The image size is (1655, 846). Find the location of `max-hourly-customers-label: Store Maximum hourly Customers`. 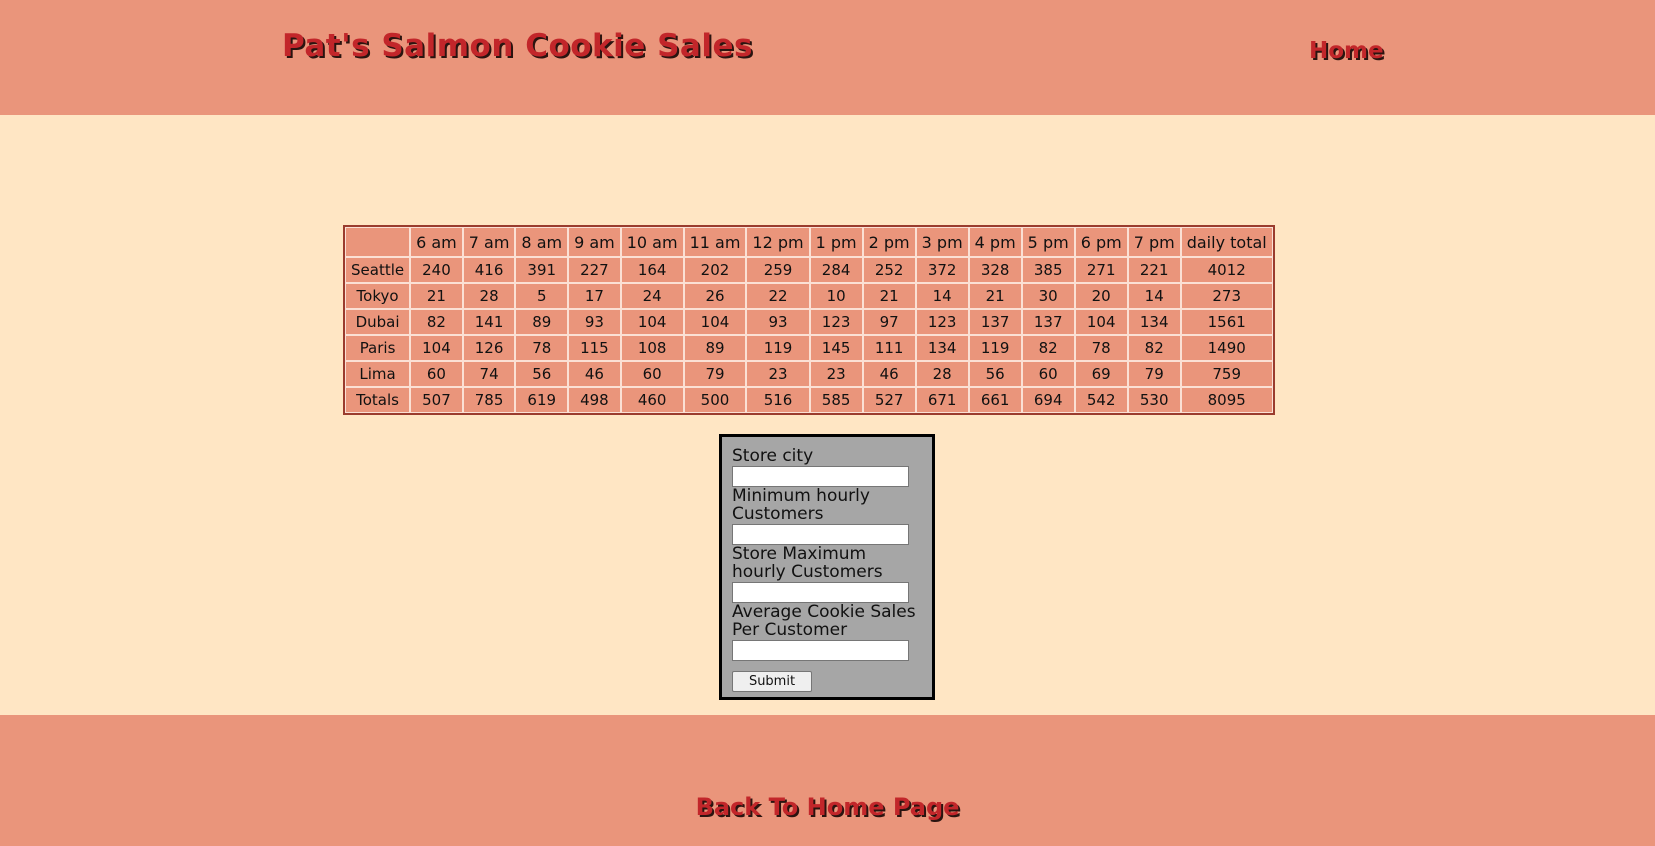

max-hourly-customers-label: Store Maximum hourly Customers is located at coordinates (807, 563).